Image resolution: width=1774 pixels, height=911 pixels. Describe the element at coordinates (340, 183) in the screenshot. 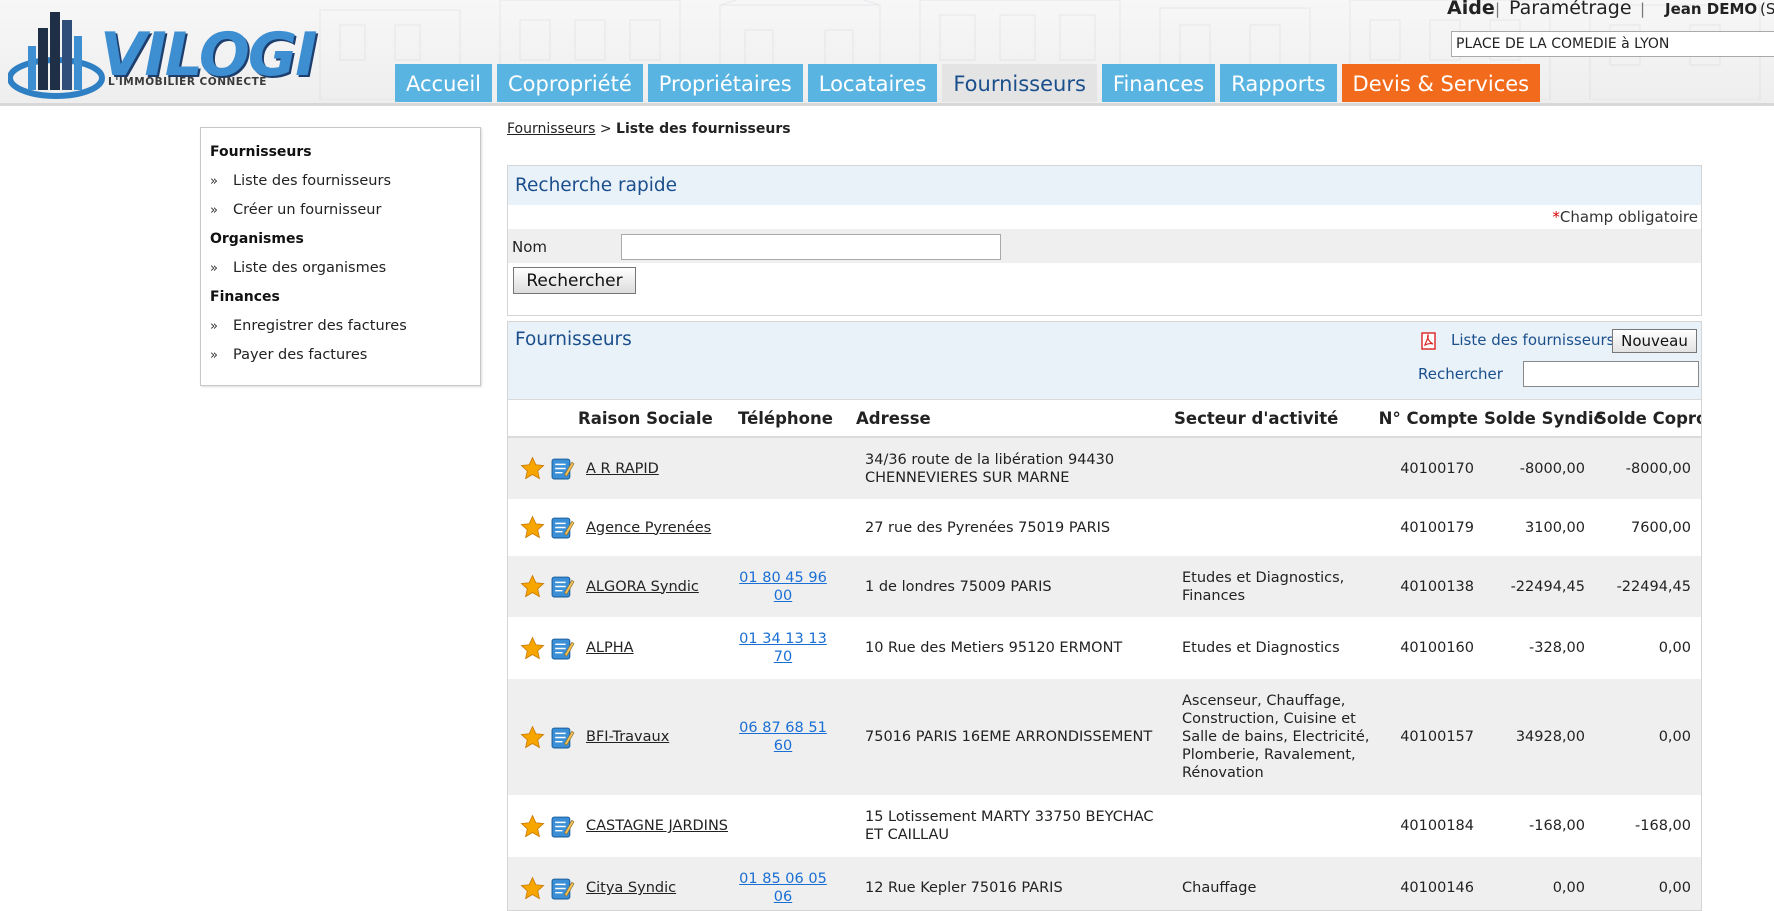

I see `sidebar-item-liste-fournisseurs: » Liste des fournisseurs` at that location.